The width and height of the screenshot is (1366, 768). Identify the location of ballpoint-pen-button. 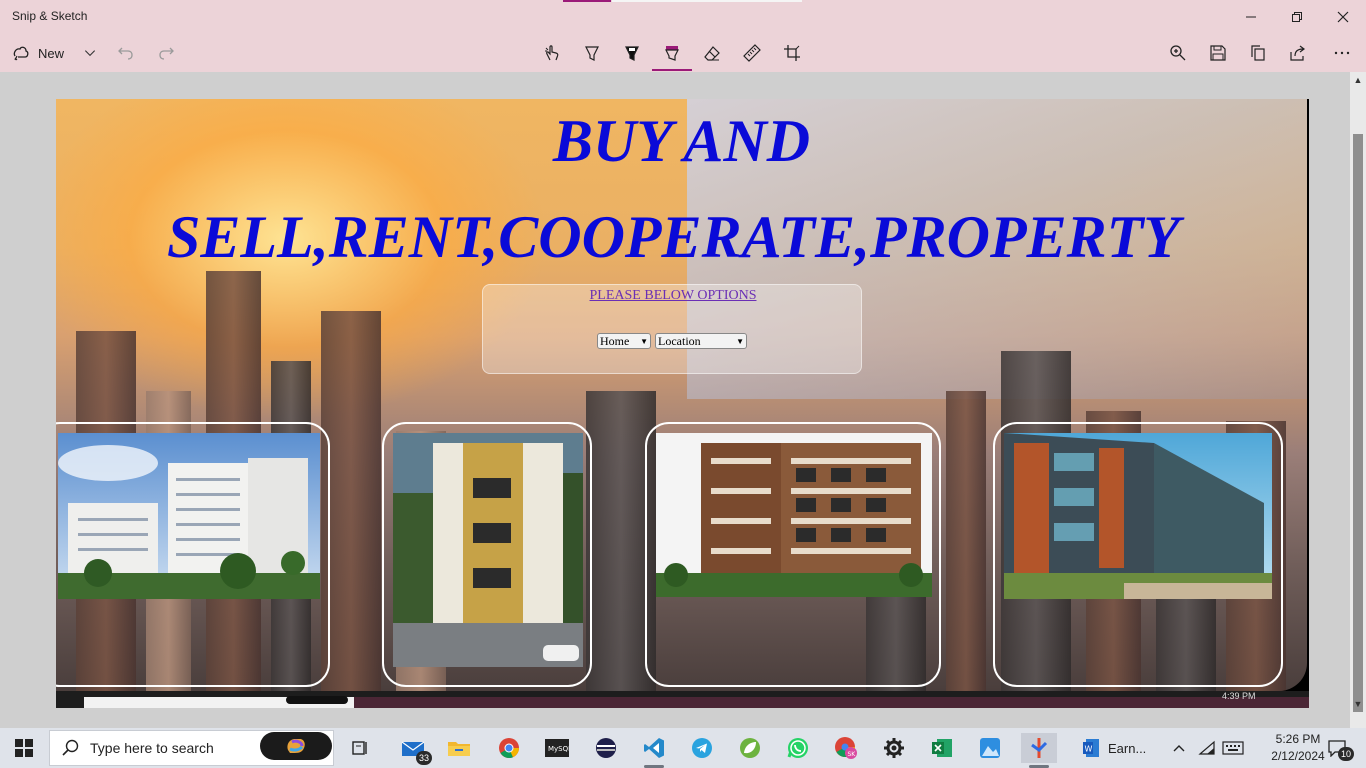
(592, 53).